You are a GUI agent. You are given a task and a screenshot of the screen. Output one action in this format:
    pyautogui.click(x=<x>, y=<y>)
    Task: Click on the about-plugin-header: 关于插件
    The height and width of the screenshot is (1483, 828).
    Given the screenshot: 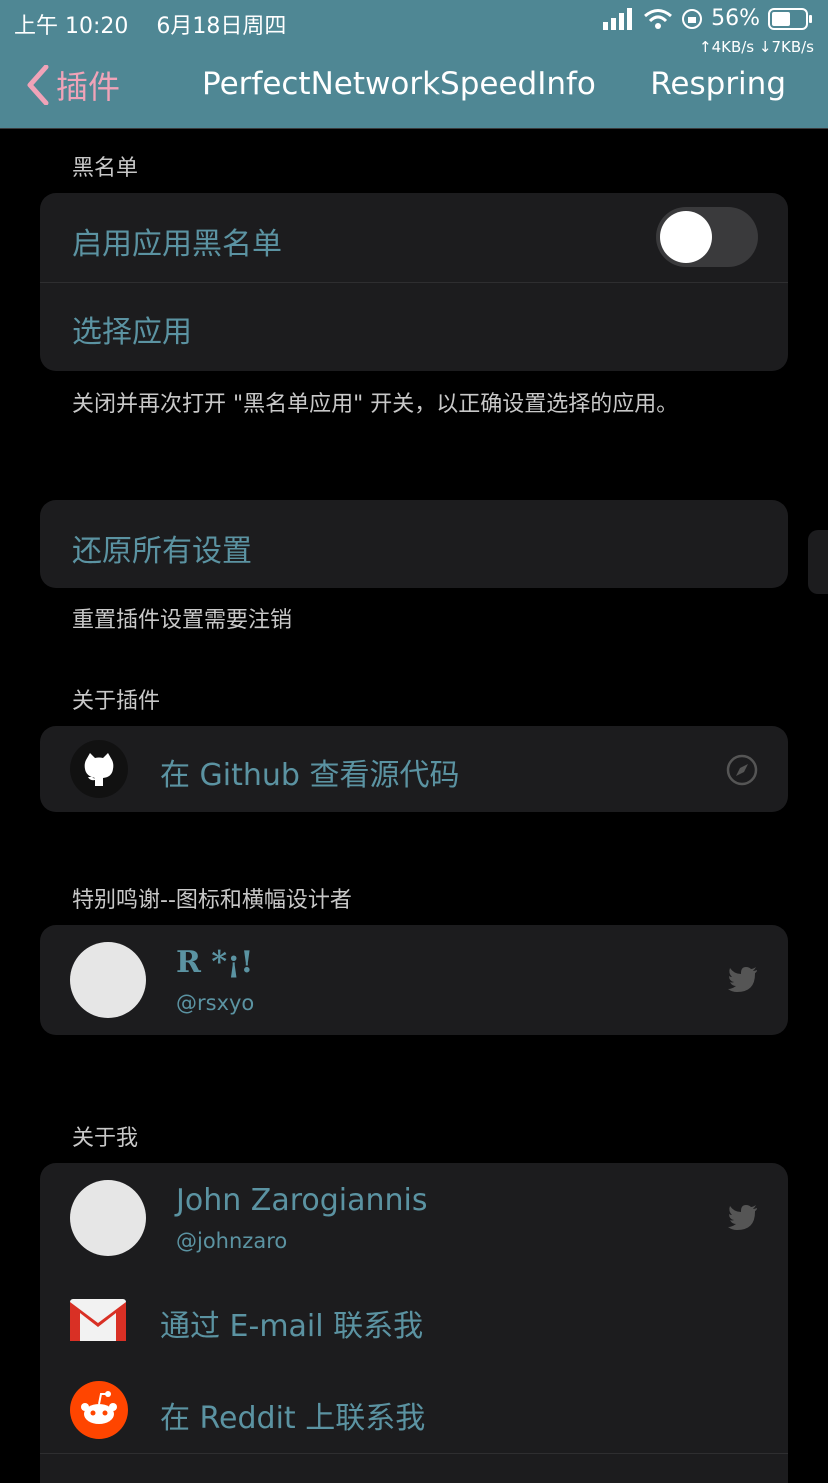 What is the action you would take?
    pyautogui.click(x=116, y=701)
    